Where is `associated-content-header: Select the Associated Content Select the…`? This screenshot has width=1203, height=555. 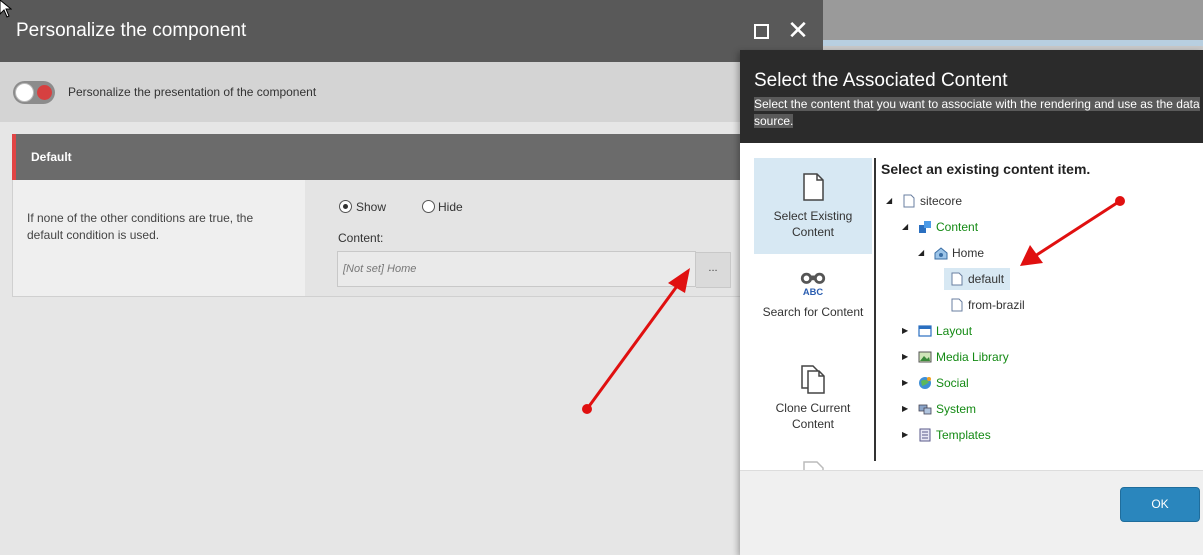
associated-content-header: Select the Associated Content Select the… is located at coordinates (971, 96).